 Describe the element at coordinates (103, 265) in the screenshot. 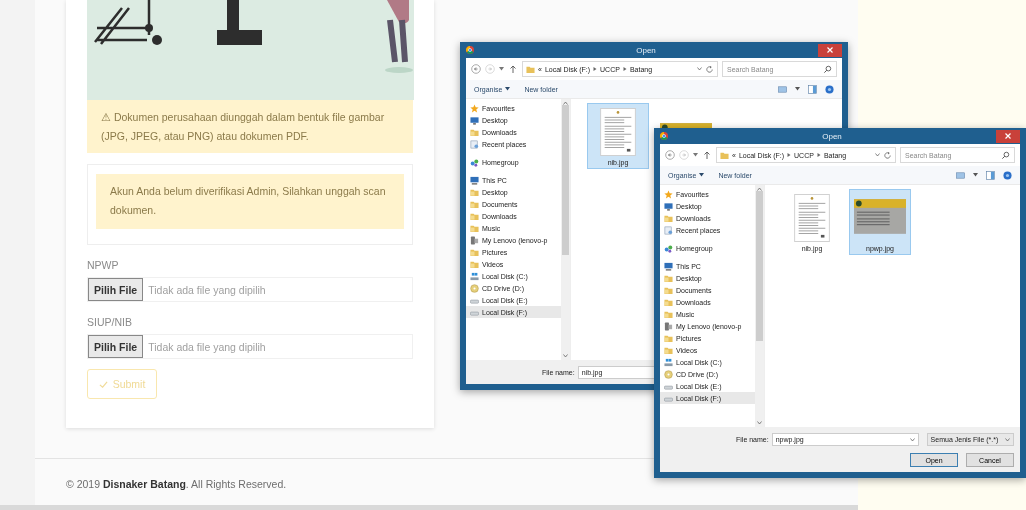

I see `field-label: NPWP` at that location.